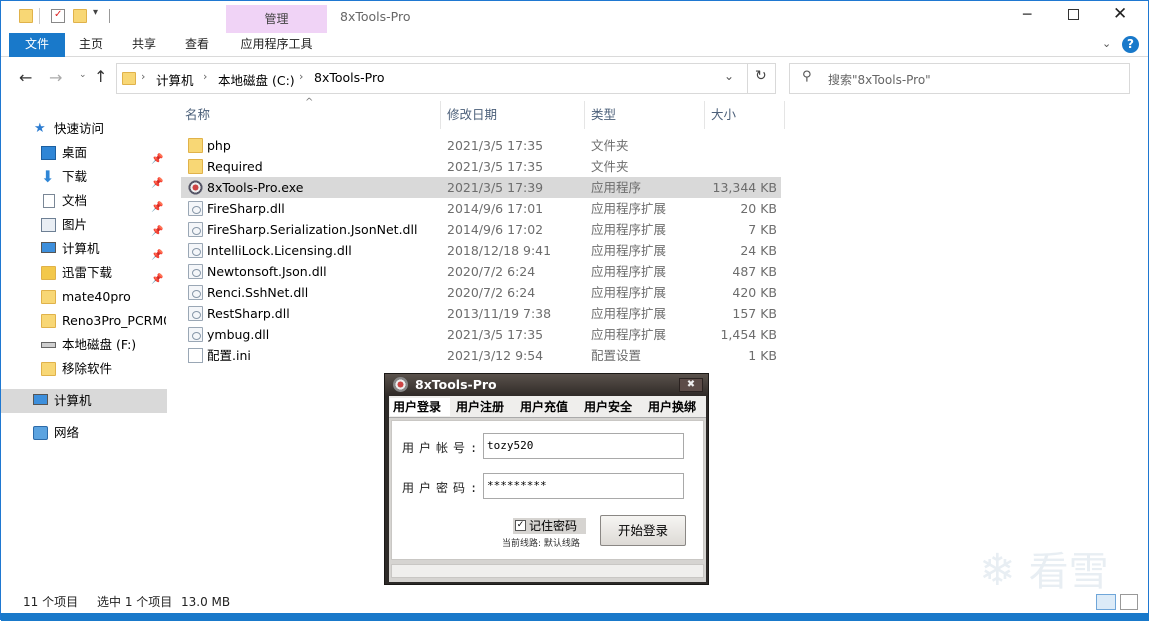 The image size is (1149, 621). Describe the element at coordinates (520, 525) in the screenshot. I see `checkbox-checked-icon: ✓` at that location.